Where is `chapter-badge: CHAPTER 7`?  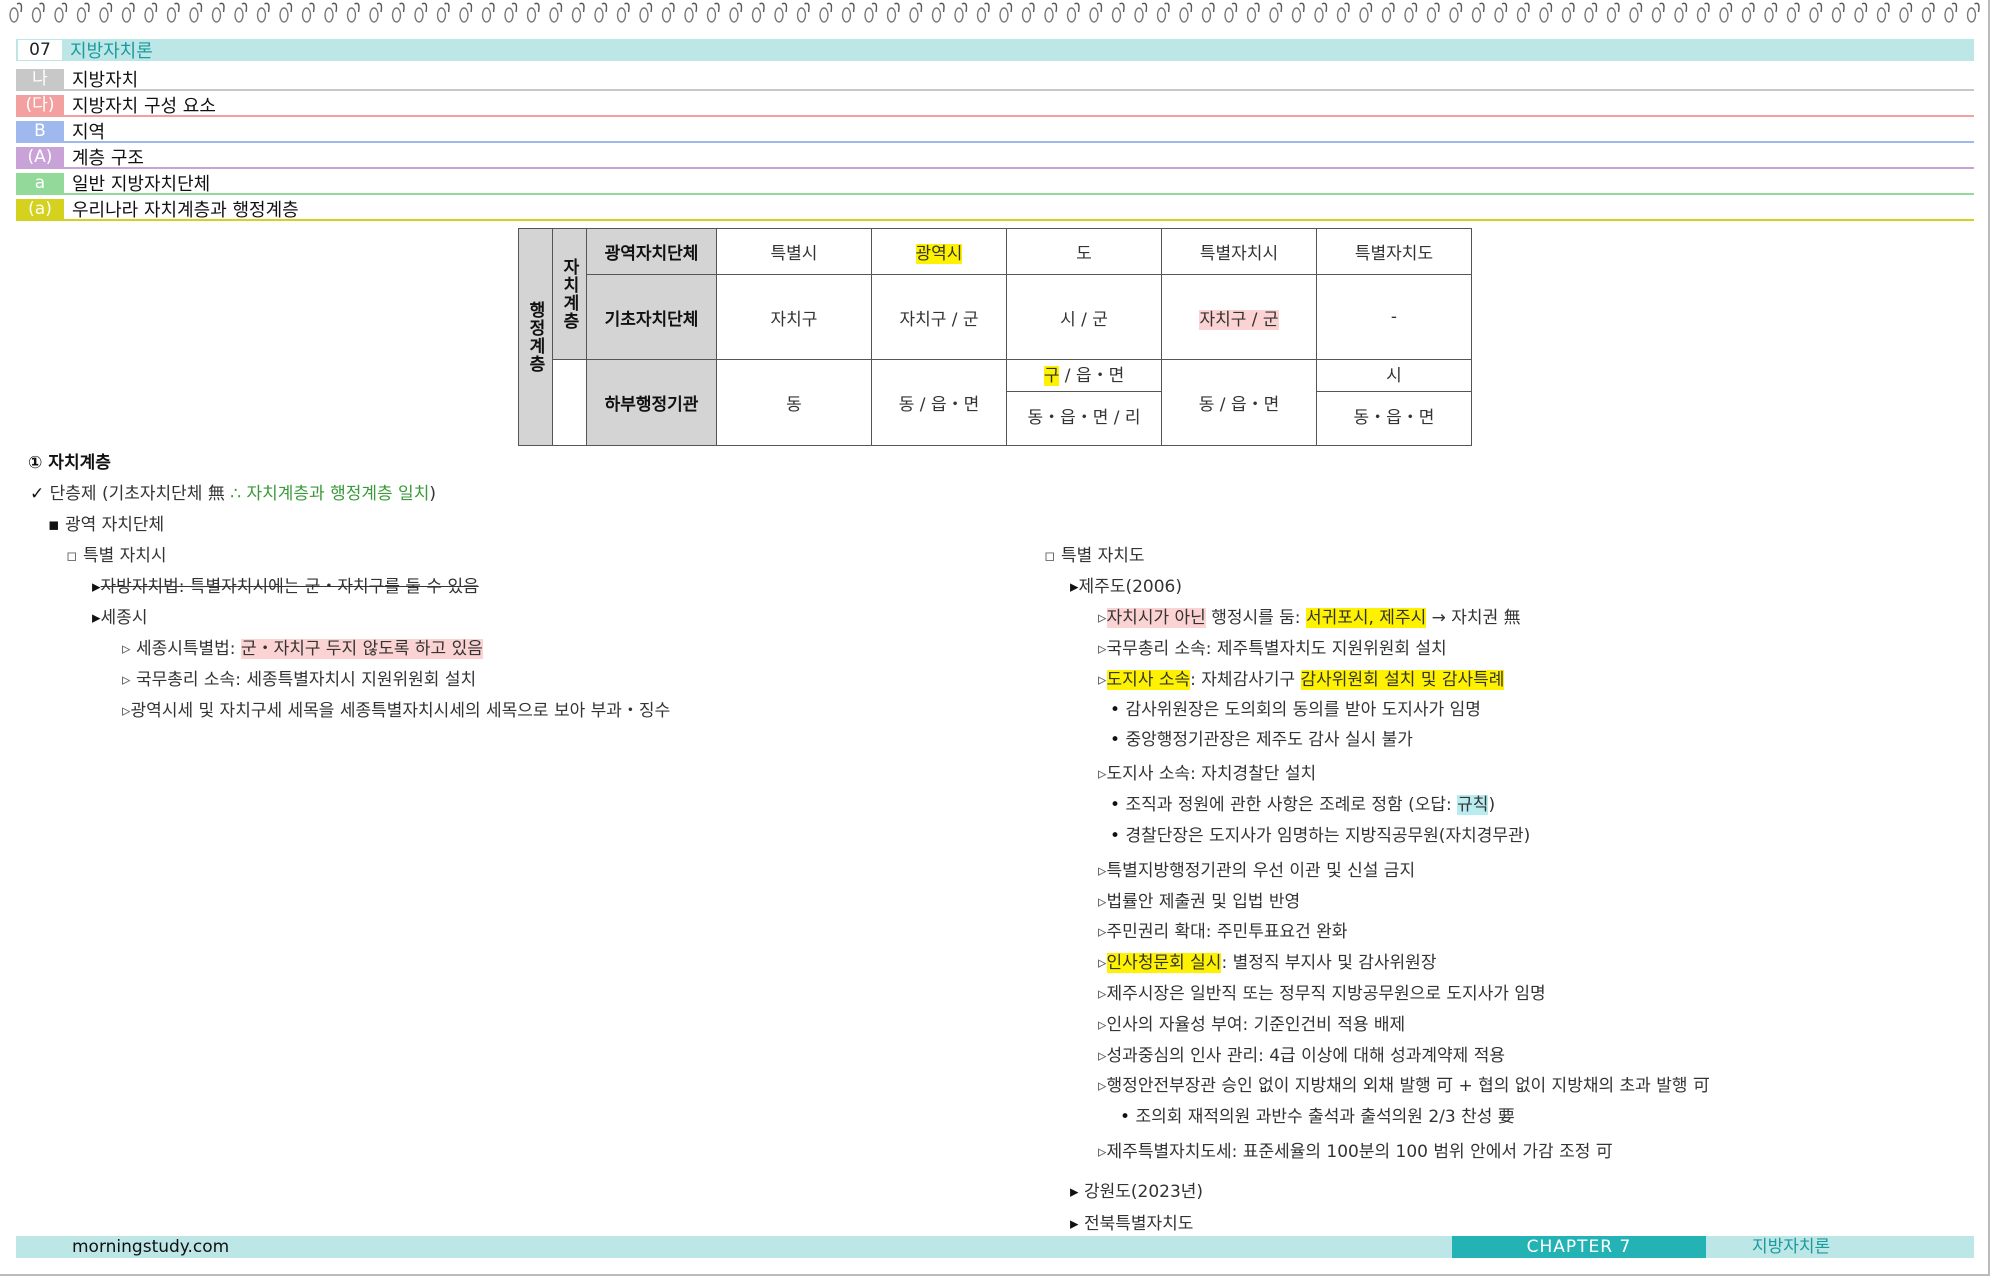
chapter-badge: CHAPTER 7 is located at coordinates (1579, 1247).